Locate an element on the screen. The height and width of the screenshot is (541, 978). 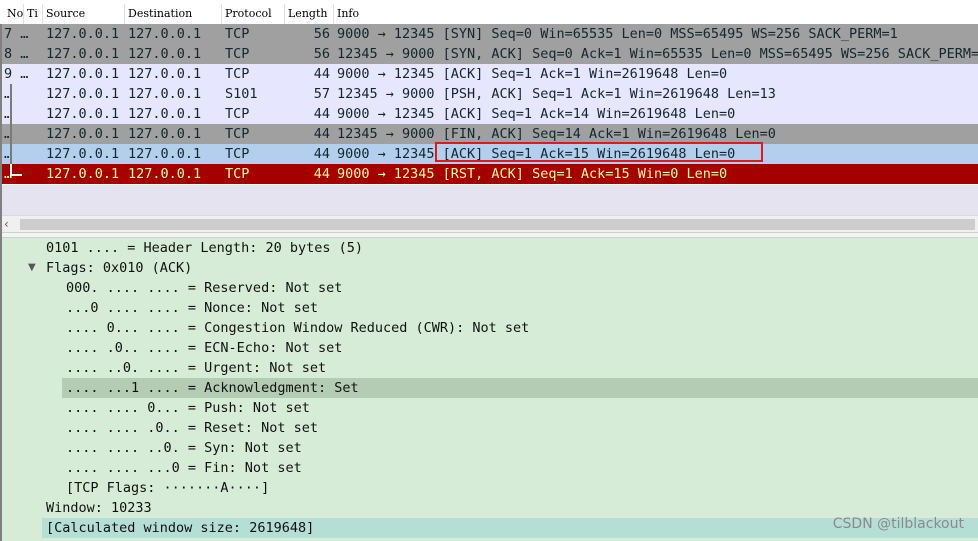
column-header-info: Info is located at coordinates (656, 14).